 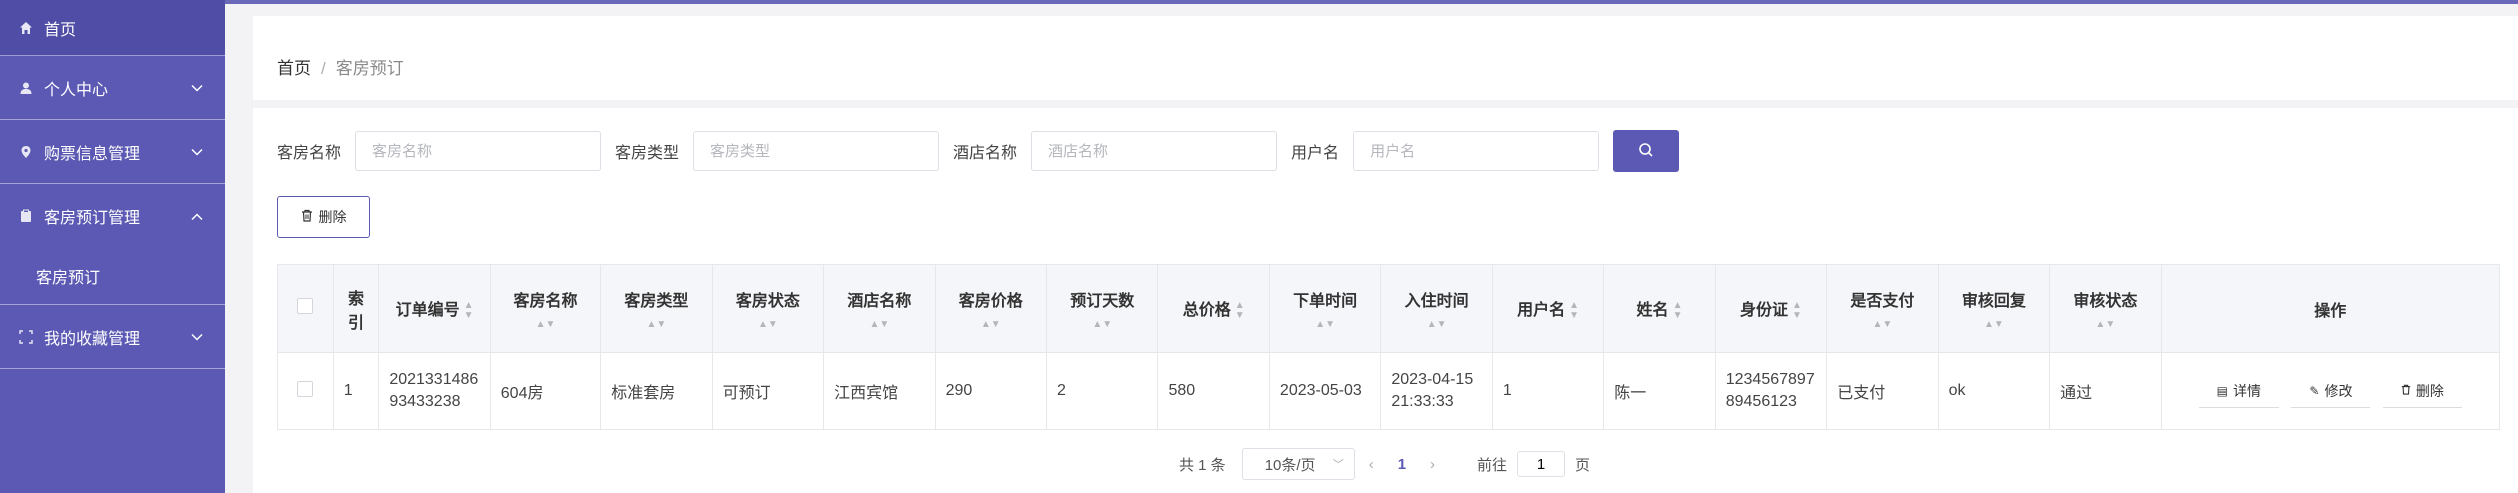 I want to click on column-header: 审核状态 ▲▼, so click(x=2105, y=308).